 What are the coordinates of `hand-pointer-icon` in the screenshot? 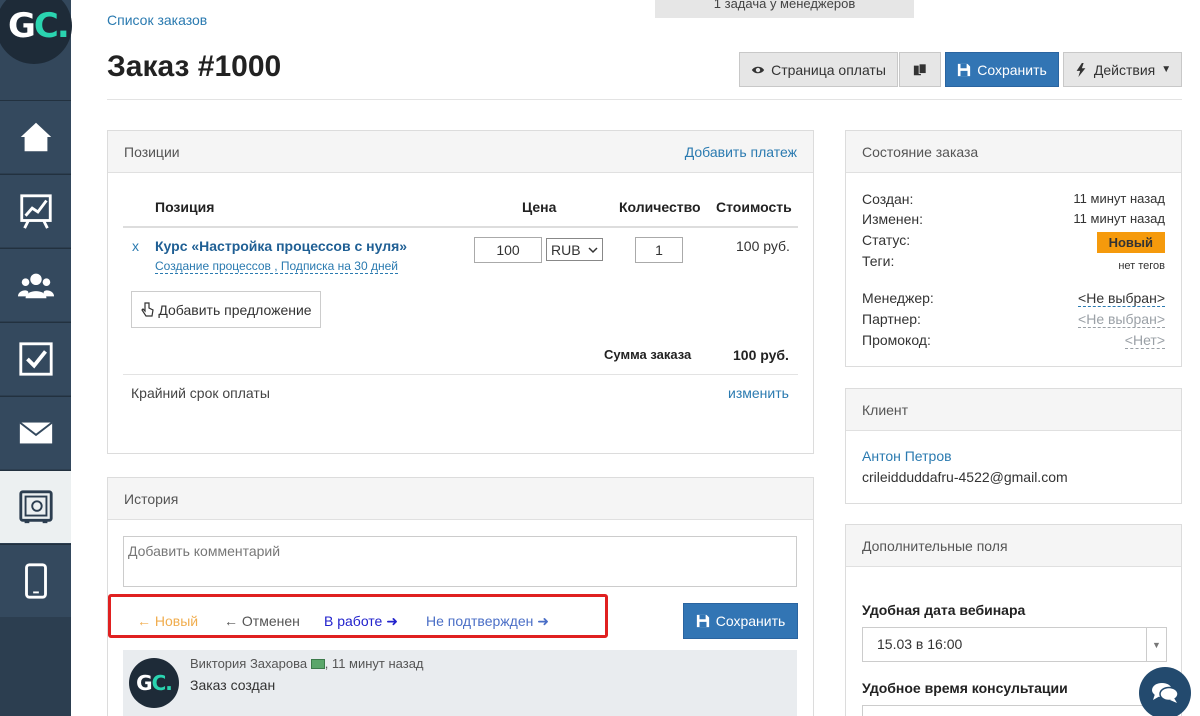 It's located at (148, 309).